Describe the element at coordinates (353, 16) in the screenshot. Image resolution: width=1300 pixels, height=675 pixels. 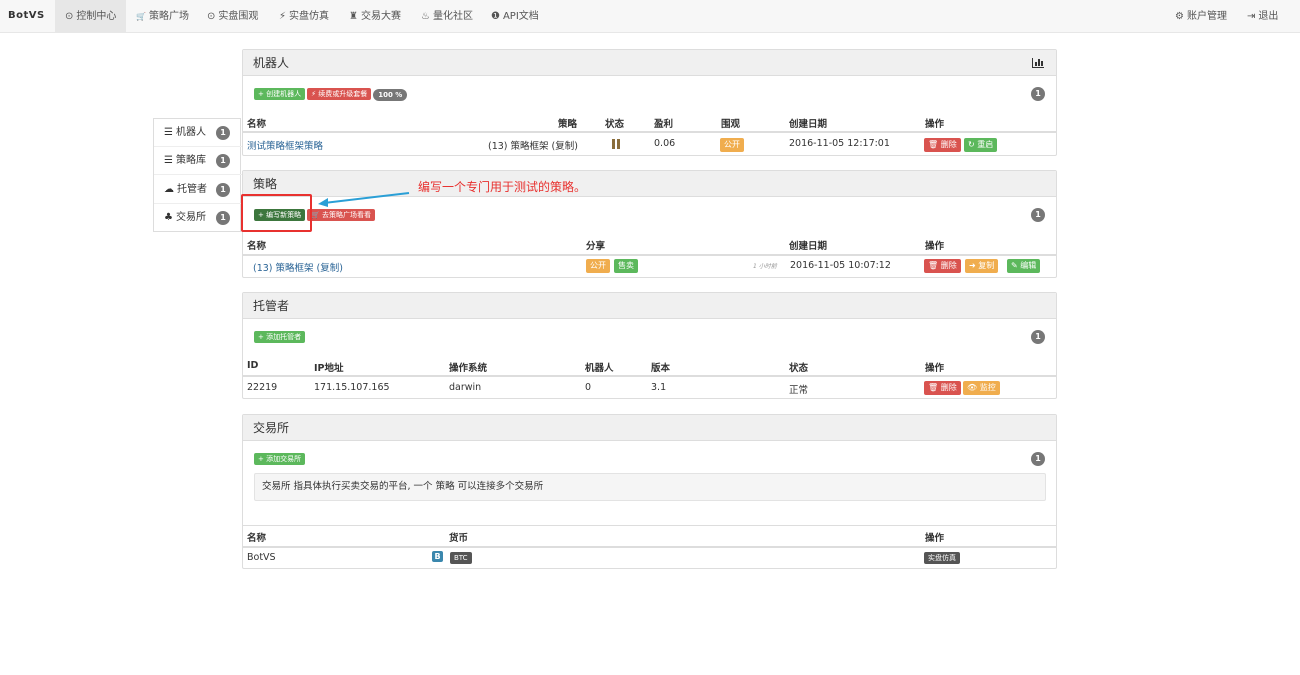
I see `tower-icon: ♜` at that location.